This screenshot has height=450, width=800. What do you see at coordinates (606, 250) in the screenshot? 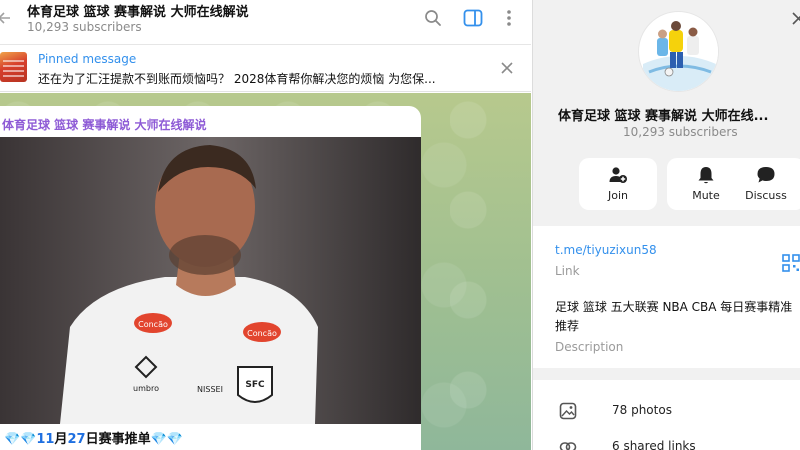
I see `channel-link: t.me/tiyuzixun58` at bounding box center [606, 250].